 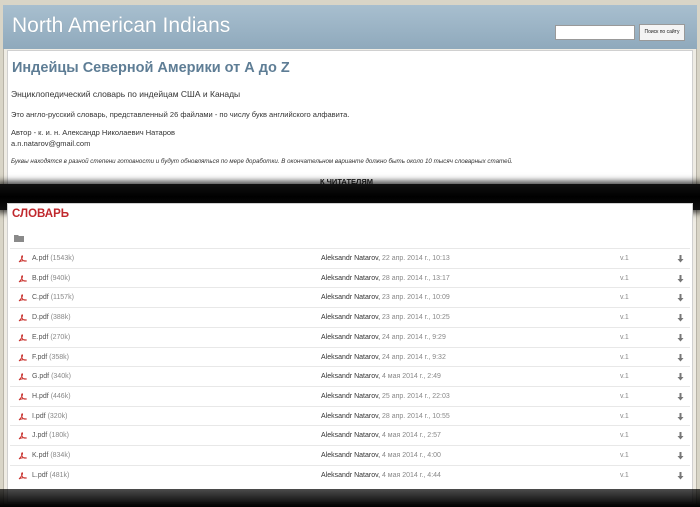 What do you see at coordinates (39, 435) in the screenshot?
I see `file-name: J.pdf` at bounding box center [39, 435].